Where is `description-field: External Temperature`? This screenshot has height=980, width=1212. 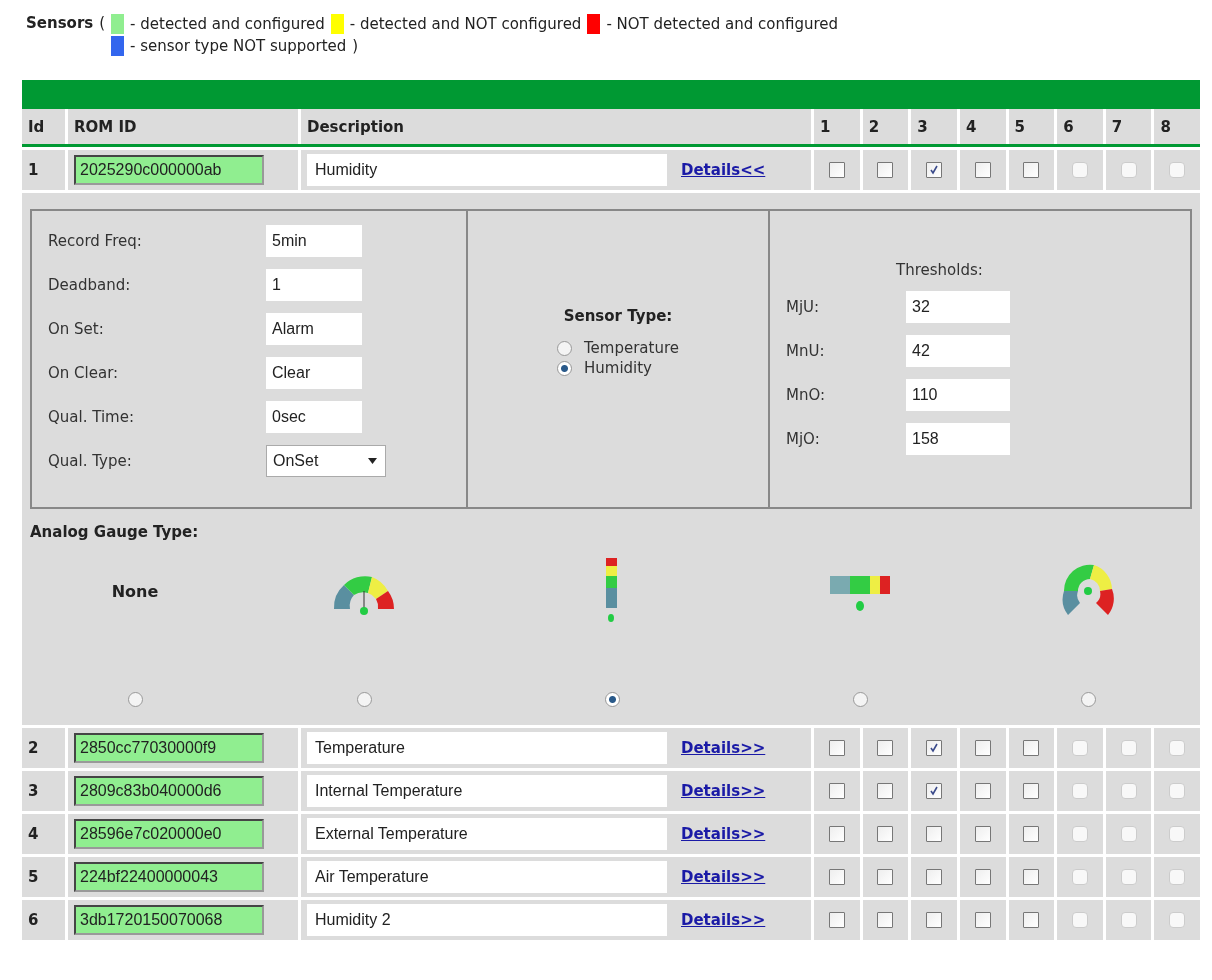 description-field: External Temperature is located at coordinates (487, 834).